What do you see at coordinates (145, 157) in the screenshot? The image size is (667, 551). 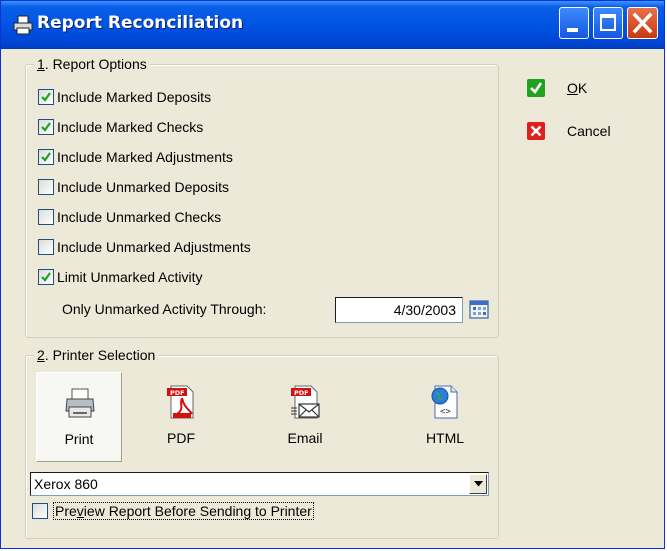 I see `checkbox-label: Include Marked Adjustments` at bounding box center [145, 157].